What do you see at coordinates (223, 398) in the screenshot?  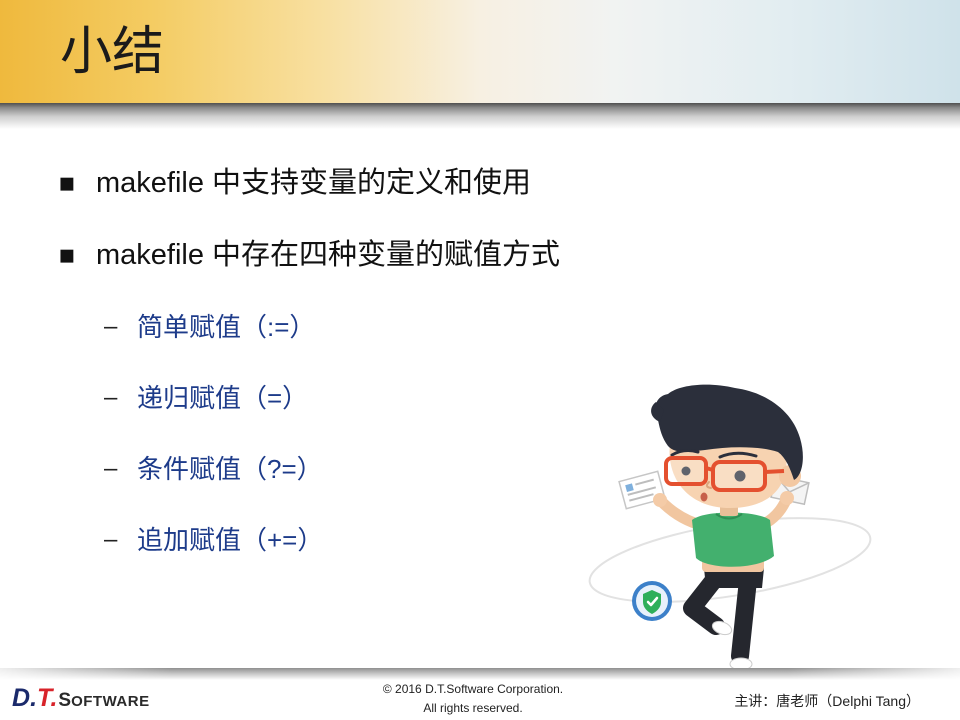 I see `sub-bullet-text: 递归赋值（=）` at bounding box center [223, 398].